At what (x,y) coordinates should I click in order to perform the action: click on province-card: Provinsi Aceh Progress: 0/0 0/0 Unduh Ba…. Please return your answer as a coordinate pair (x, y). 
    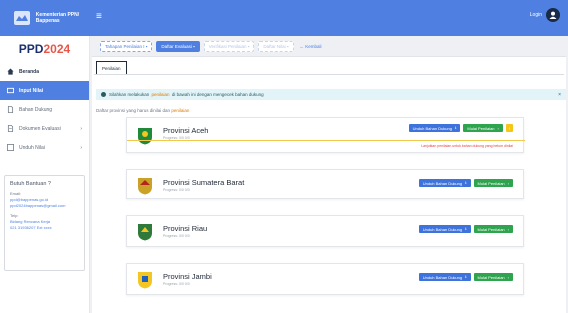
    Looking at the image, I should click on (325, 135).